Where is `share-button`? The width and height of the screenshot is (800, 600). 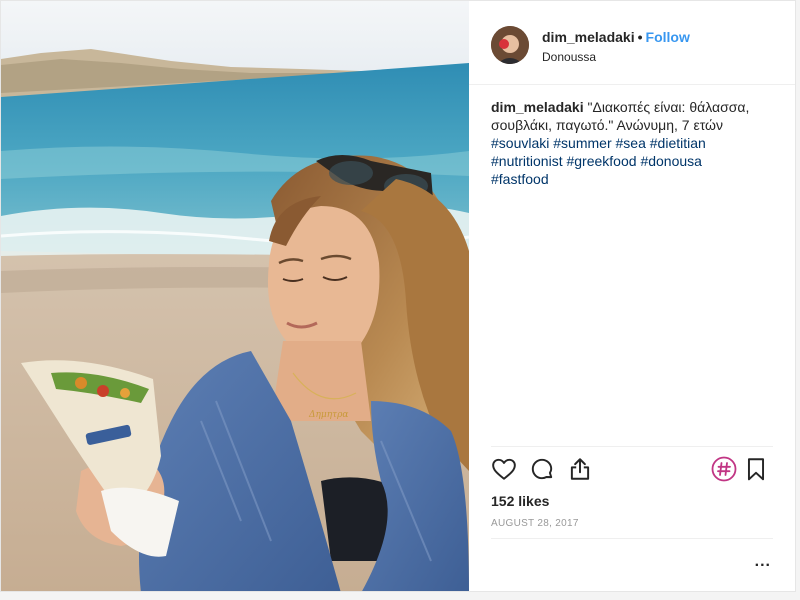 share-button is located at coordinates (581, 470).